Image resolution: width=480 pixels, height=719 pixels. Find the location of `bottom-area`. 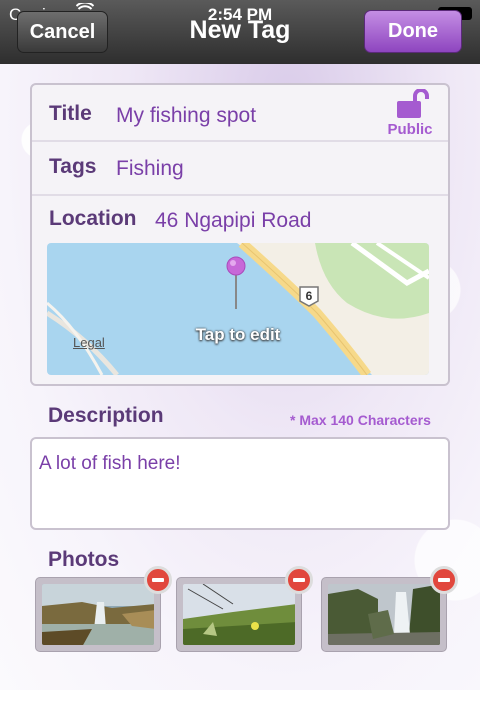

bottom-area is located at coordinates (240, 704).